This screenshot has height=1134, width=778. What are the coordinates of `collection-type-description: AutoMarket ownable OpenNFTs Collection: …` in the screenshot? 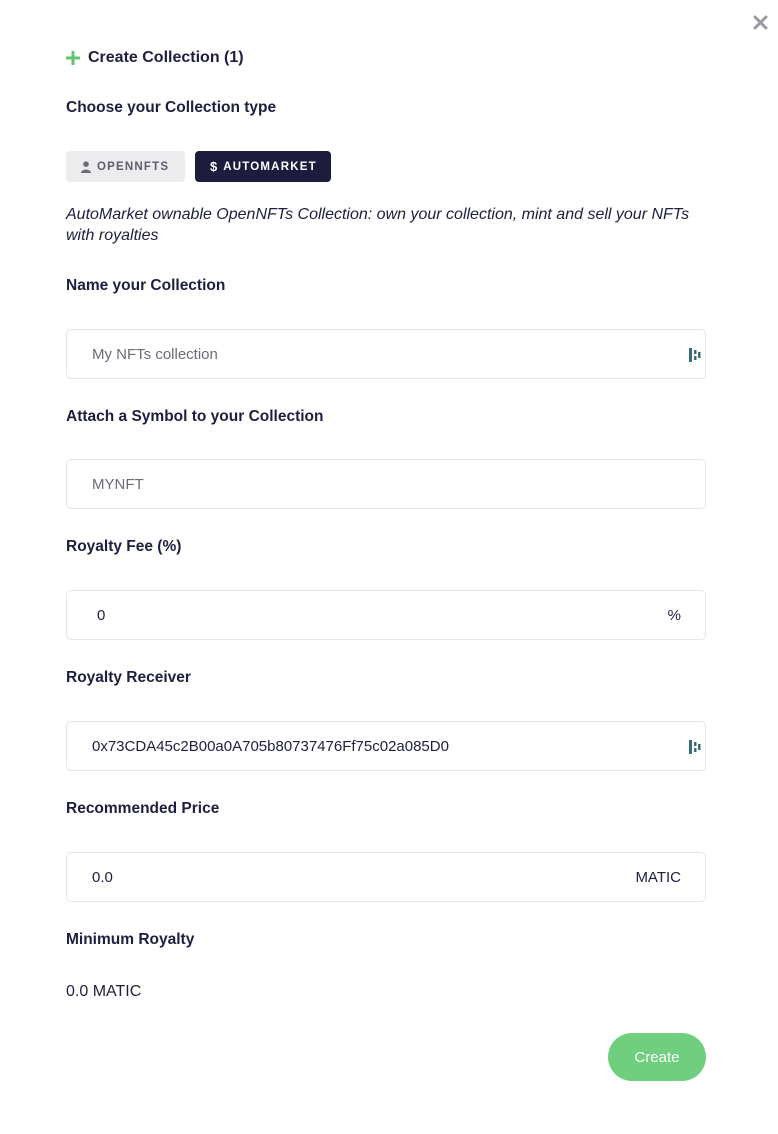 It's located at (378, 225).